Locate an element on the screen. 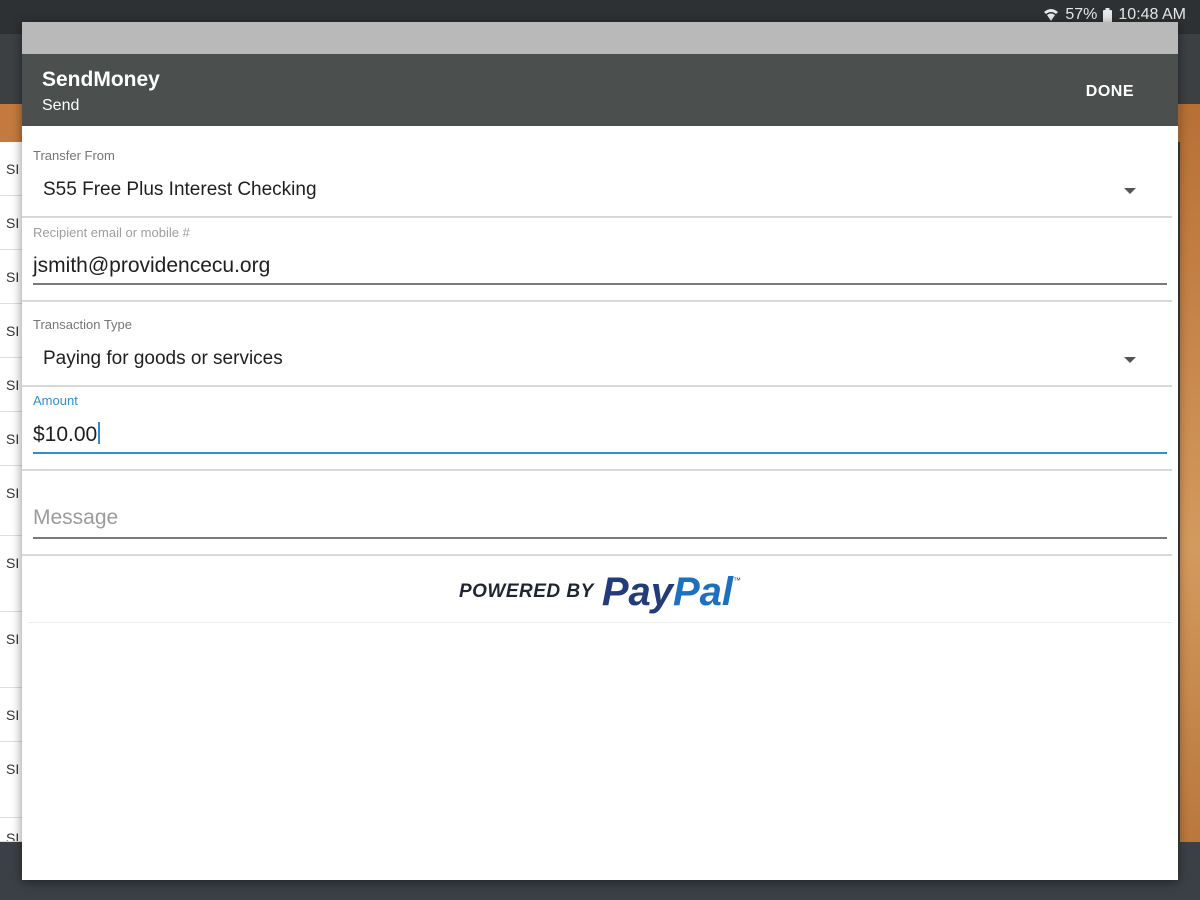 The height and width of the screenshot is (900, 1200). amount-value-wrap: $10.00 is located at coordinates (67, 434).